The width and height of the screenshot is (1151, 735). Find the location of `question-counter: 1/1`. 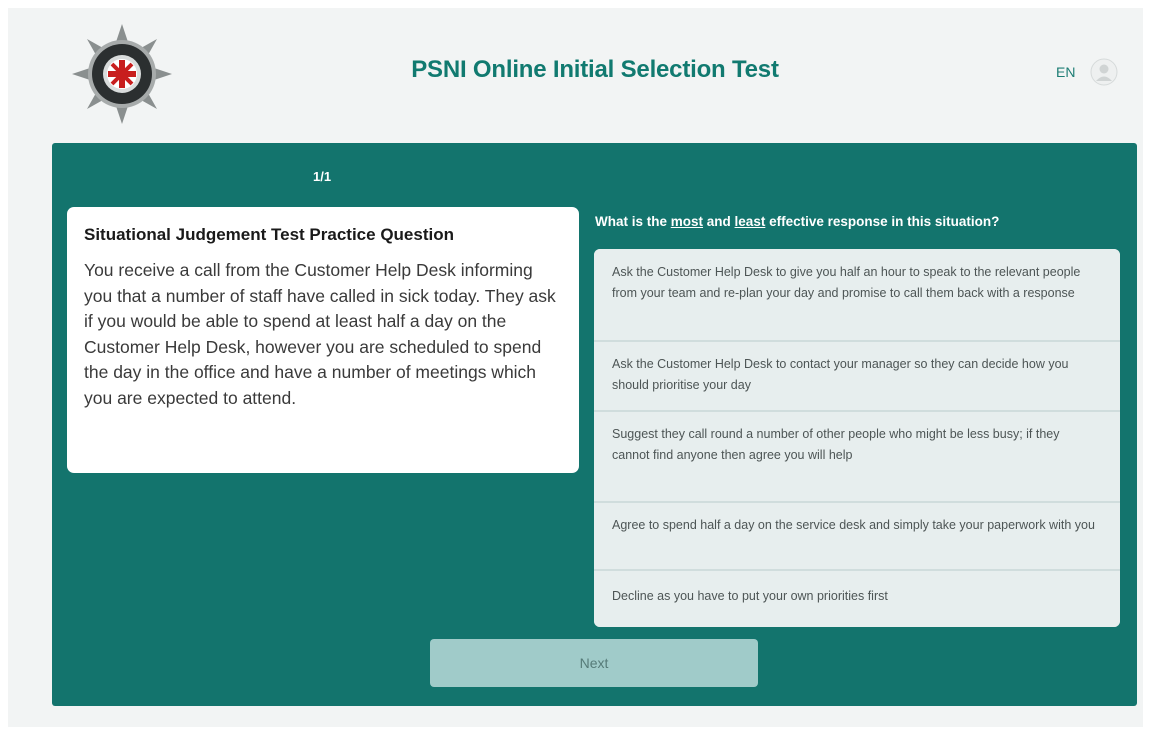

question-counter: 1/1 is located at coordinates (322, 176).